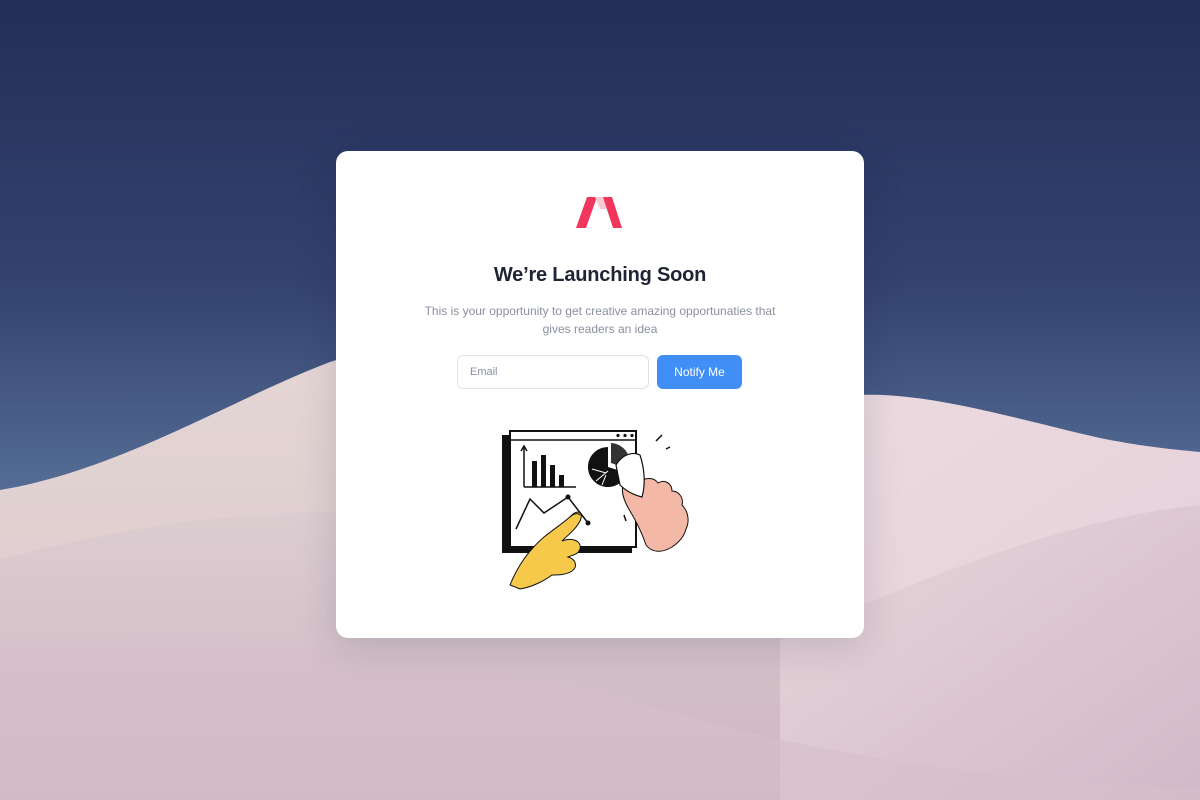 The width and height of the screenshot is (1200, 800). Describe the element at coordinates (599, 212) in the screenshot. I see `brand-logo-icon` at that location.